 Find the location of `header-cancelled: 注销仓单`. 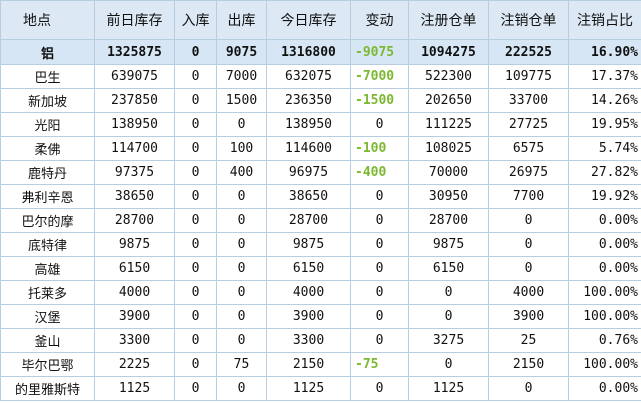

header-cancelled: 注销仓单 is located at coordinates (528, 20).